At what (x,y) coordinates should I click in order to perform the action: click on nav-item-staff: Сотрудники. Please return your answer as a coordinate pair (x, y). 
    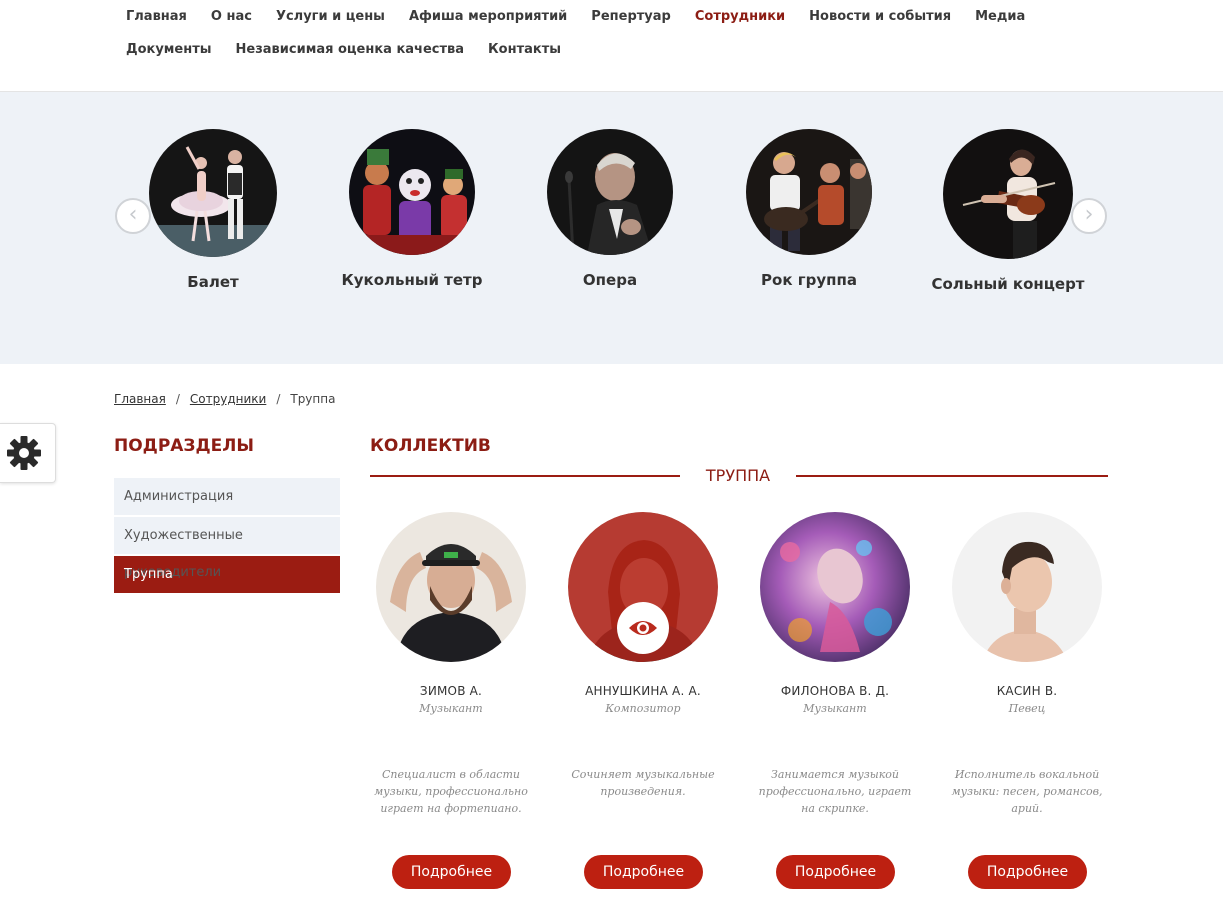
    Looking at the image, I should click on (740, 16).